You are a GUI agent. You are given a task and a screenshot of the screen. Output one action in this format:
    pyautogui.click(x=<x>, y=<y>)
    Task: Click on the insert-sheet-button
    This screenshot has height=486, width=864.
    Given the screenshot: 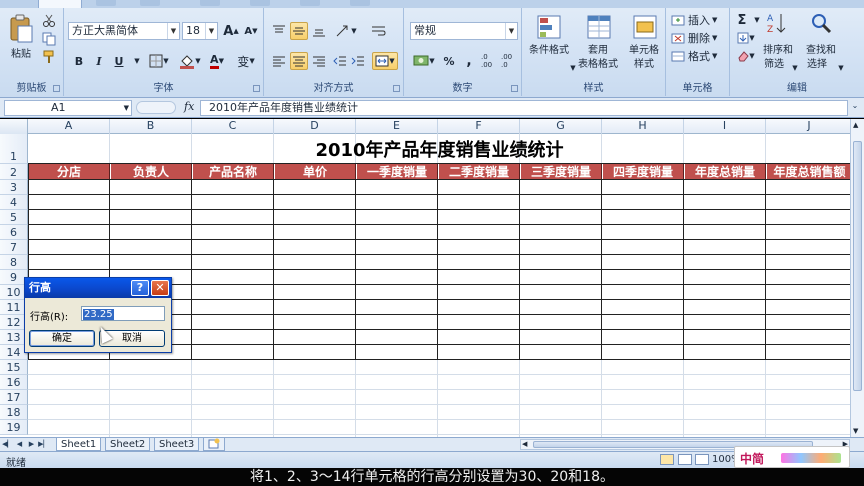 What is the action you would take?
    pyautogui.click(x=214, y=444)
    